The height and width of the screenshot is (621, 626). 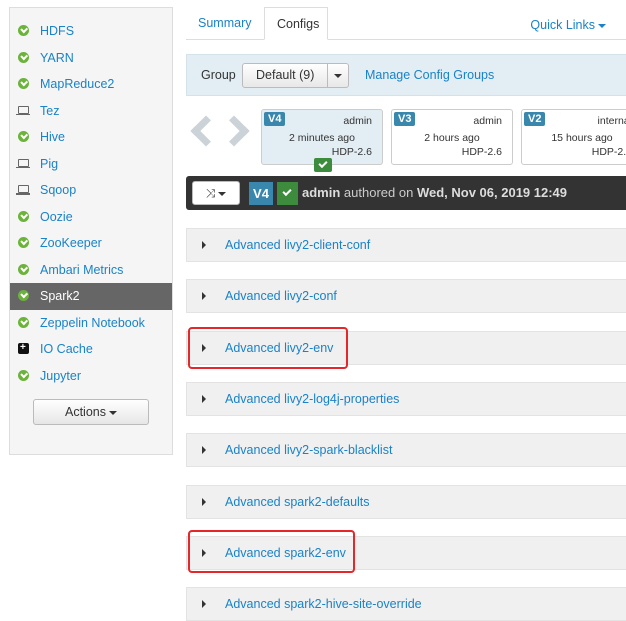 I want to click on manage-config-groups-link: Manage Config Groups, so click(x=429, y=75).